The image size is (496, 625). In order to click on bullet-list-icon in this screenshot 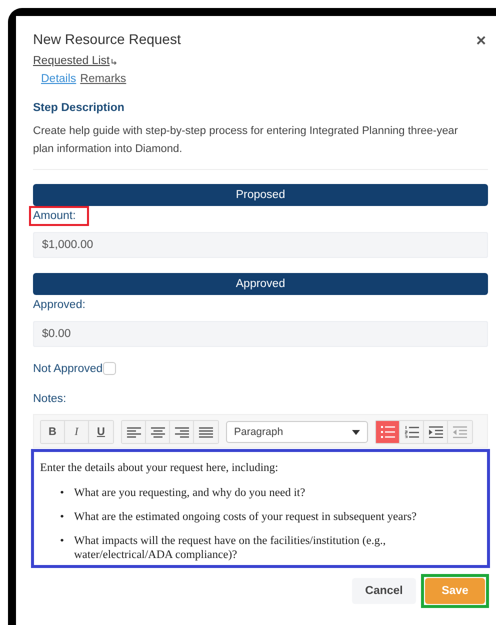, I will do `click(387, 432)`.